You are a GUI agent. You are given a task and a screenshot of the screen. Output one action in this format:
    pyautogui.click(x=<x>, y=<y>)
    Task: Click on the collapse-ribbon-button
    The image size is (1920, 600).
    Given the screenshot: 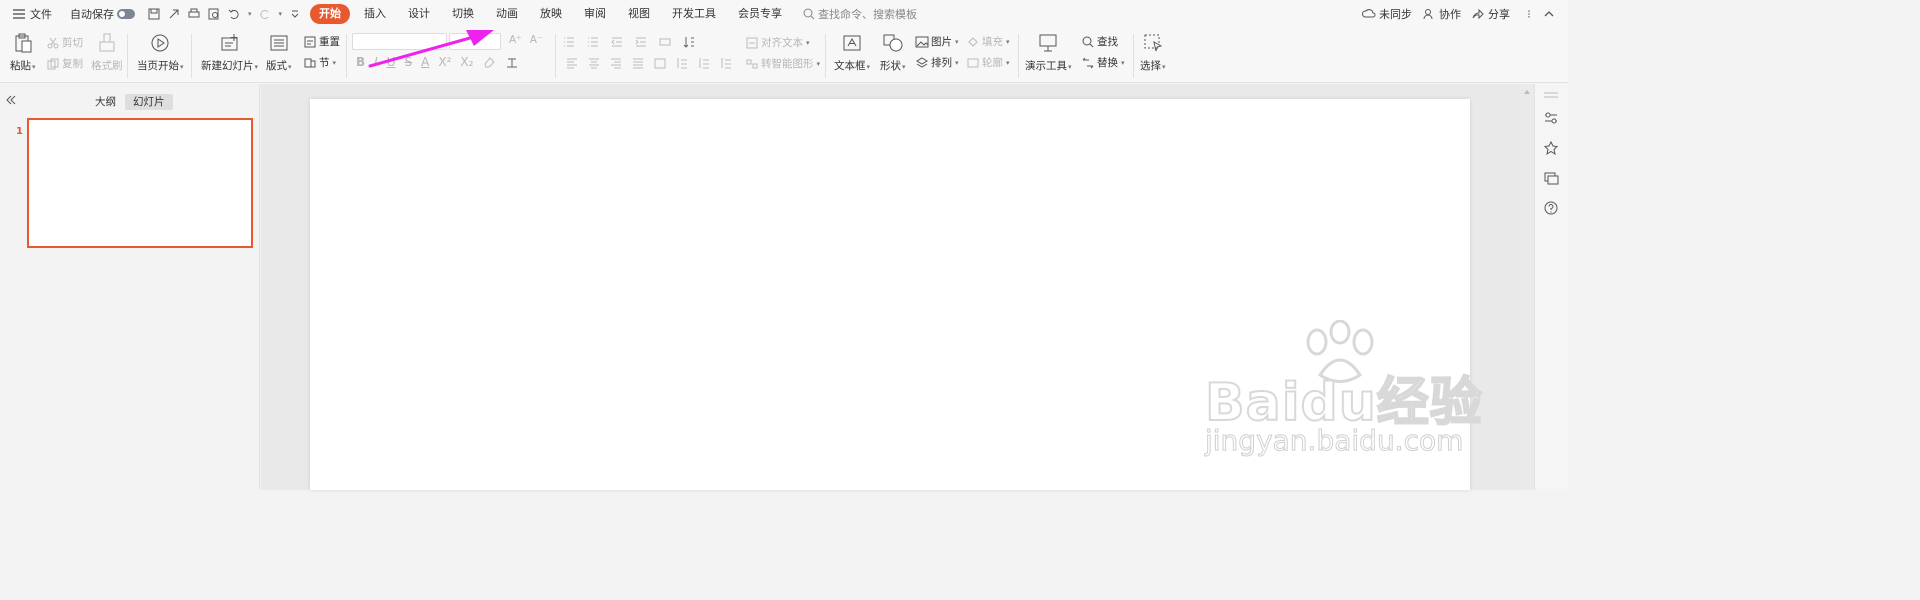 What is the action you would take?
    pyautogui.click(x=1549, y=14)
    